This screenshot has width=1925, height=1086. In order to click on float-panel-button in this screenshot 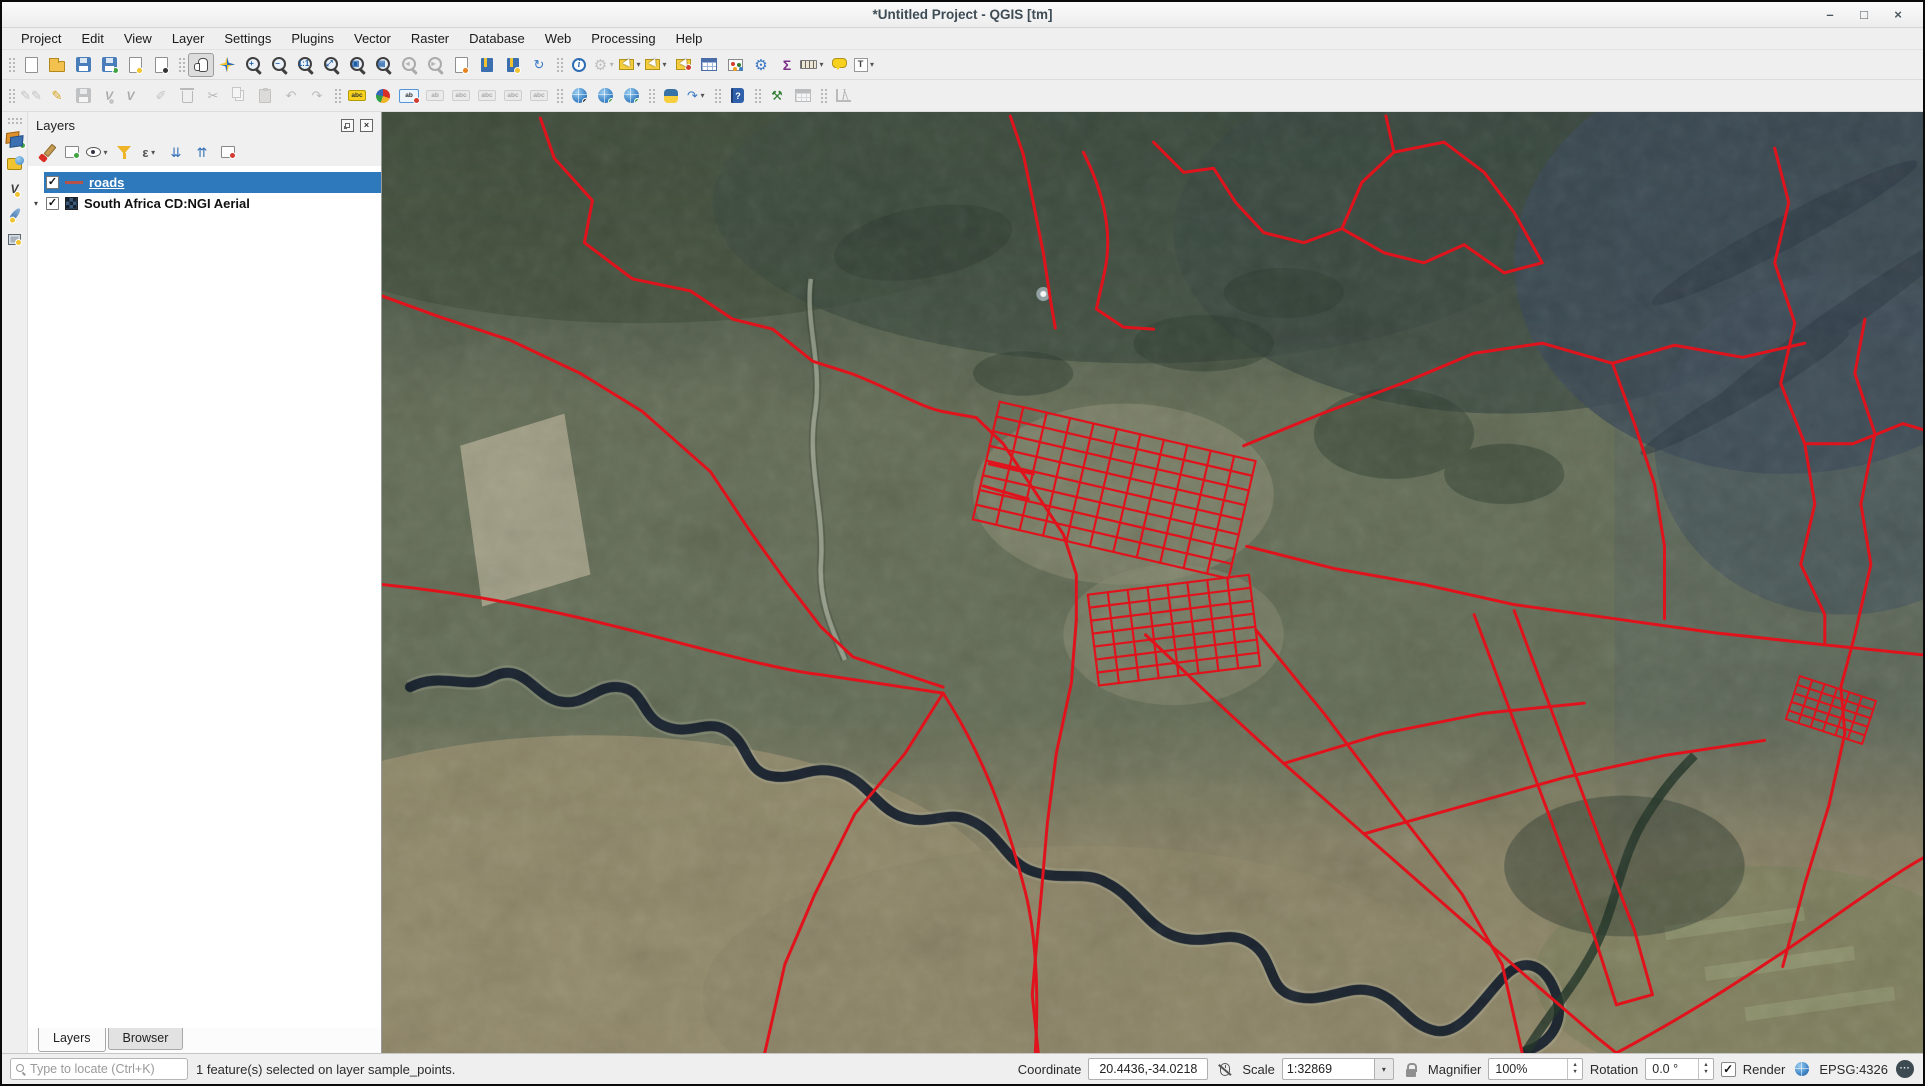, I will do `click(347, 125)`.